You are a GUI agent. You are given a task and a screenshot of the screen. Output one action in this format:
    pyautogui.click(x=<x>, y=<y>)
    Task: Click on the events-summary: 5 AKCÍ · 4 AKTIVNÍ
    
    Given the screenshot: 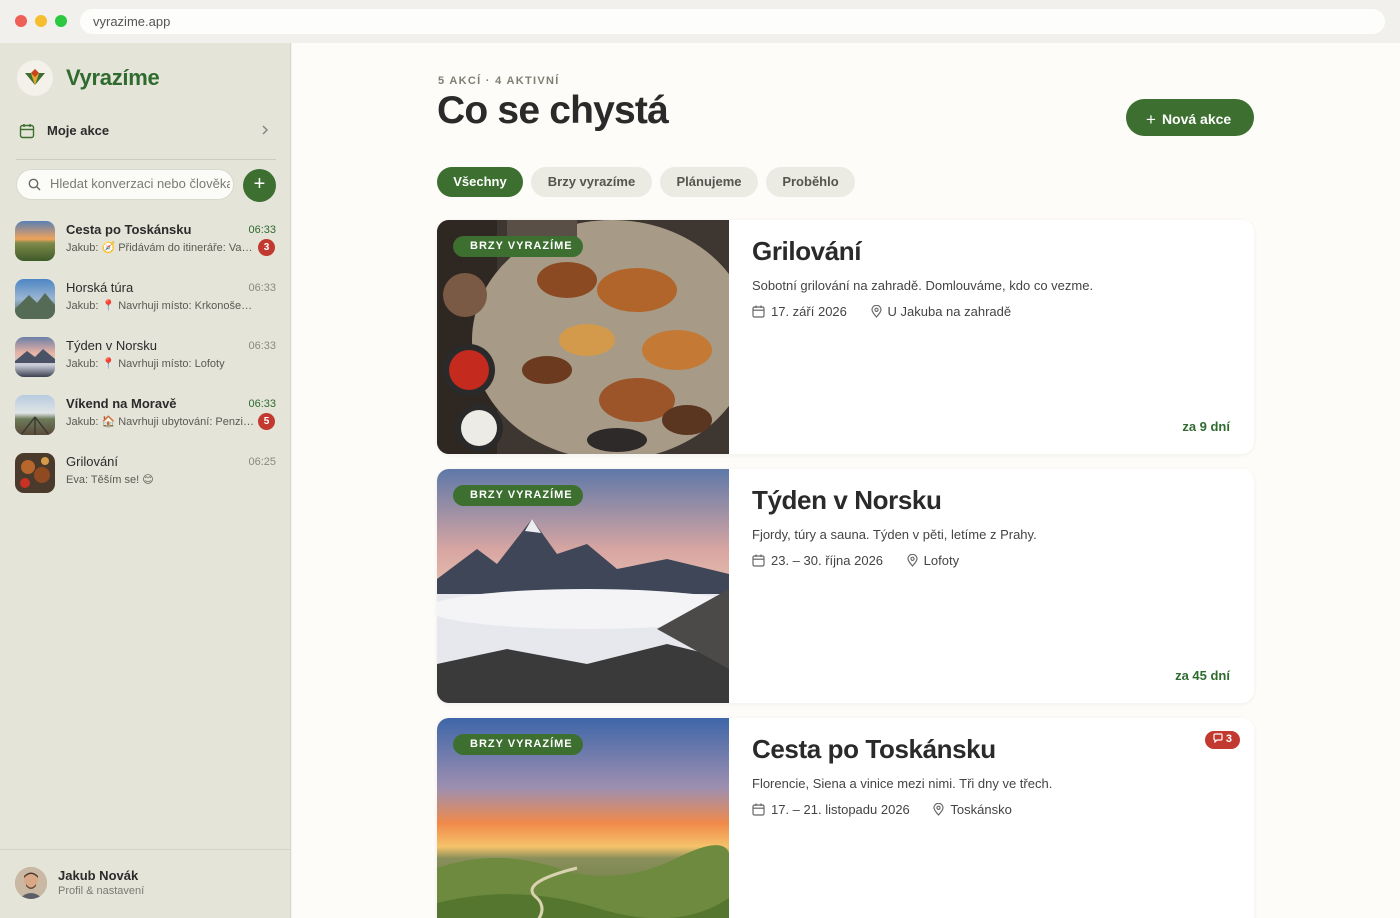 What is the action you would take?
    pyautogui.click(x=499, y=81)
    